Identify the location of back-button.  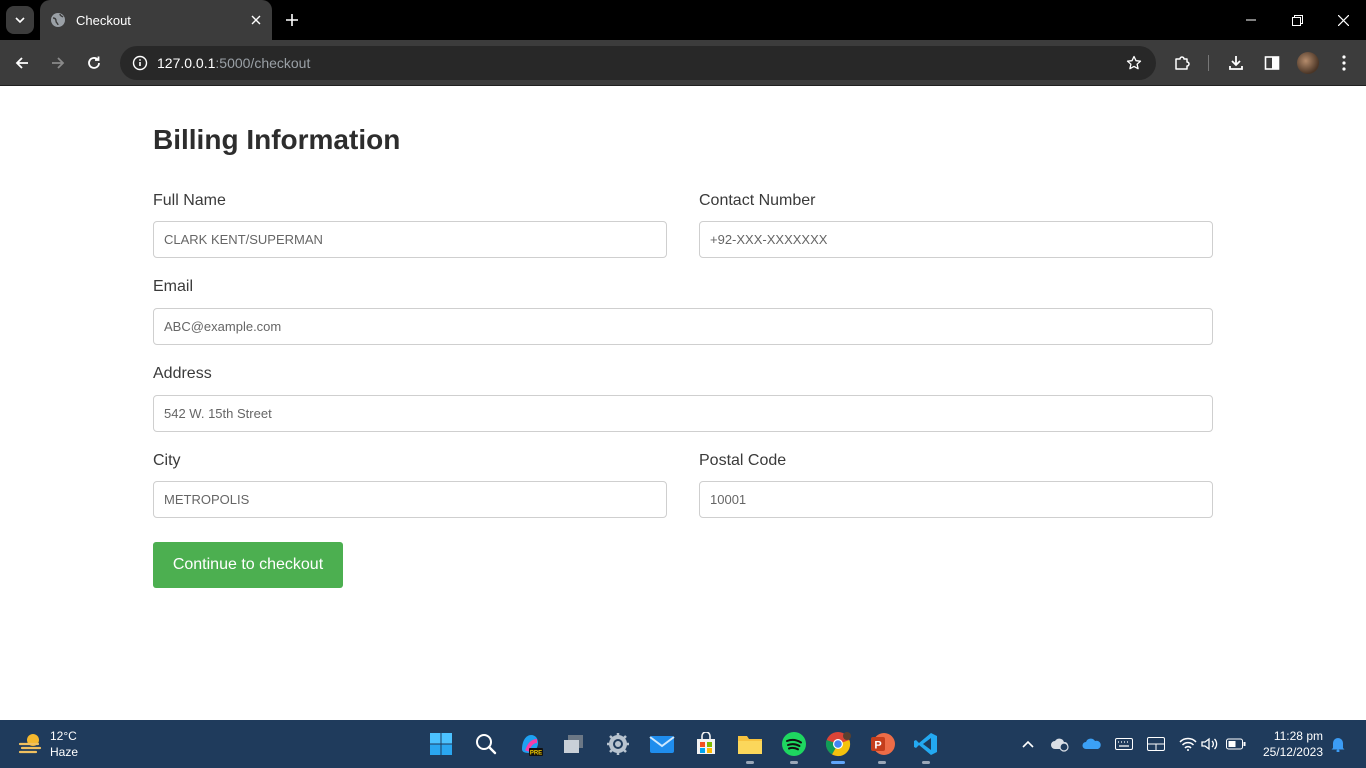
(22, 63).